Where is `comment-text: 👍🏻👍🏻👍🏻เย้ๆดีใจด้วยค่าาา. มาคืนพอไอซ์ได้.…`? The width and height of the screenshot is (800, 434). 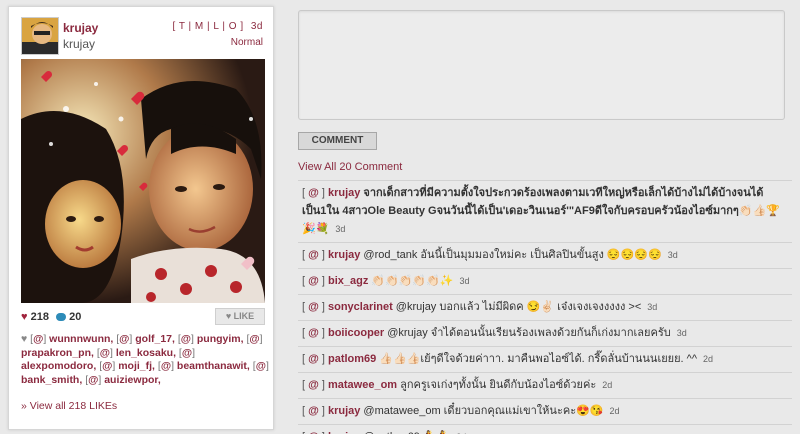 comment-text: 👍🏻👍🏻👍🏻เย้ๆดีใจด้วยค่าาา. มาคืนพอไอซ์ได้.… is located at coordinates (538, 359).